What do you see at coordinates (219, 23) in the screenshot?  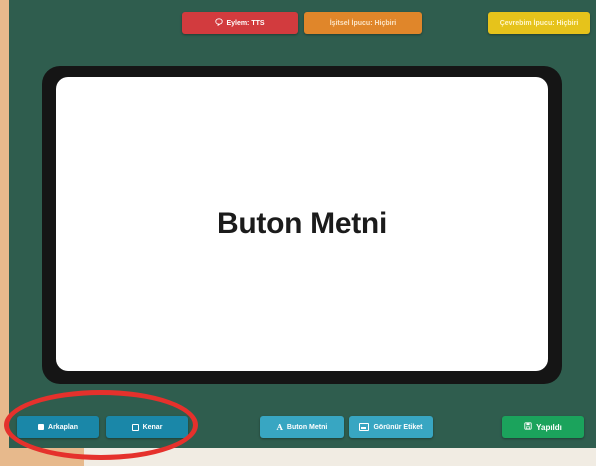 I see `speech-bubble-icon` at bounding box center [219, 23].